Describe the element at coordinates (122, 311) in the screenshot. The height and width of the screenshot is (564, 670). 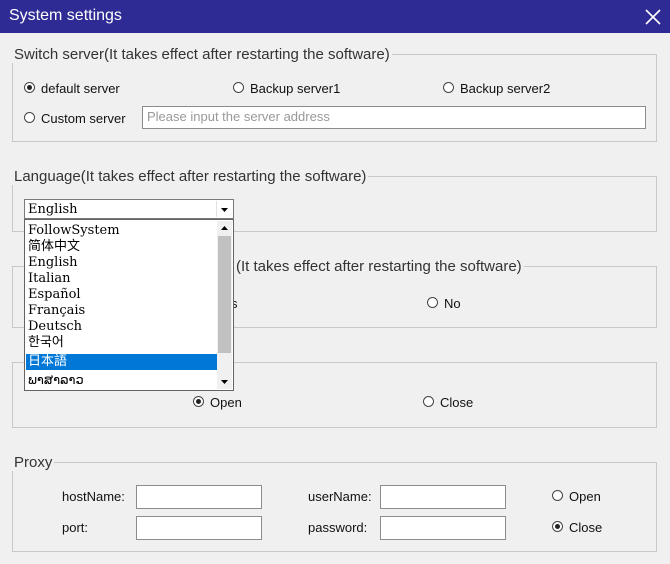
I see `language-option: Français` at that location.